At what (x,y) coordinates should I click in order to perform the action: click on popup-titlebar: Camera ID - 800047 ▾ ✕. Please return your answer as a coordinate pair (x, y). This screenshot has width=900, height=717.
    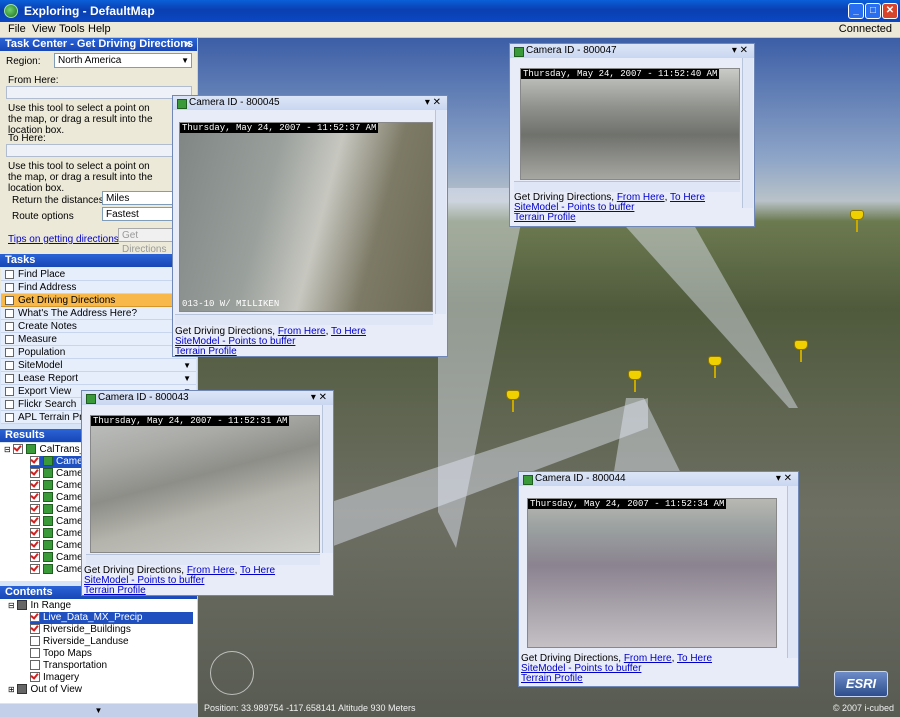
    Looking at the image, I should click on (632, 51).